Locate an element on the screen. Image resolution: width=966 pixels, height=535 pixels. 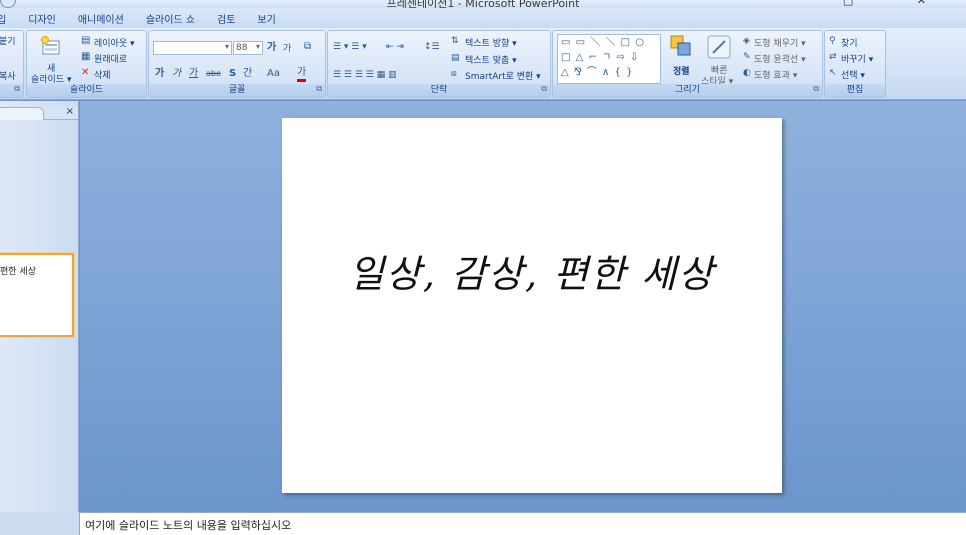
shadow-button: S is located at coordinates (232, 74).